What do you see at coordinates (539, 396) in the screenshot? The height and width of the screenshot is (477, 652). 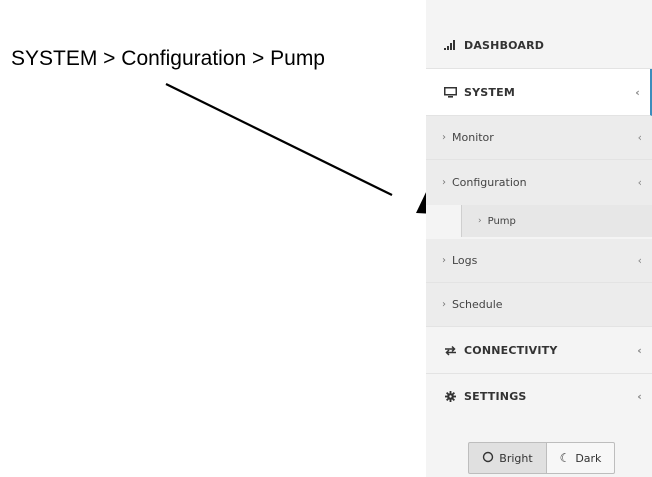 I see `sidebar-item-settings: SETTINGS ‹` at bounding box center [539, 396].